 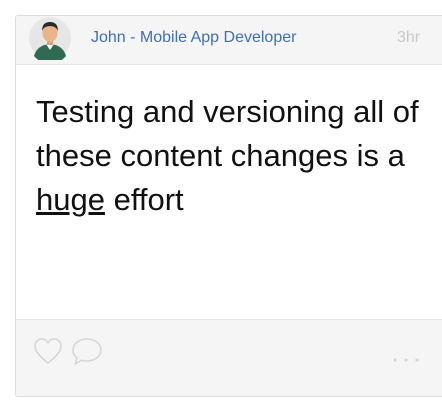 I want to click on post-text-end: effort, so click(x=144, y=199).